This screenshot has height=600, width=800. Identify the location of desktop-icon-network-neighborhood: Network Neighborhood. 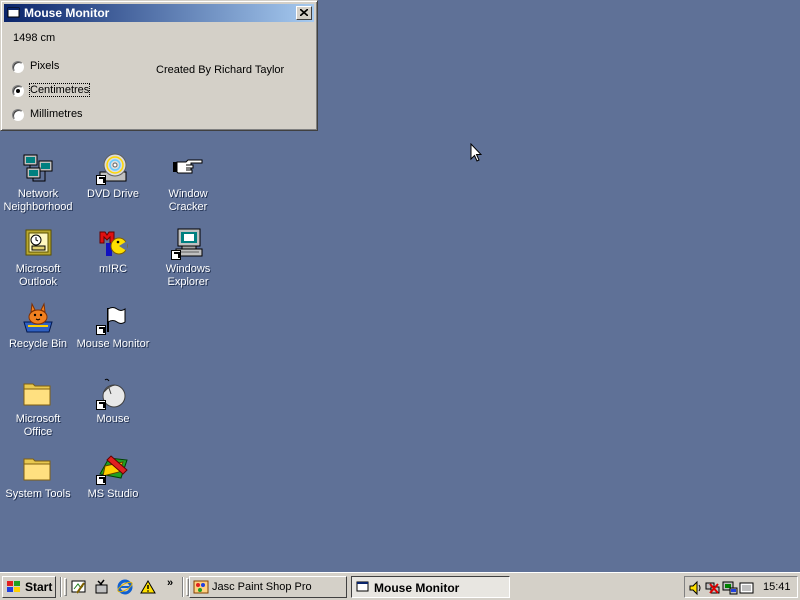
(38, 183).